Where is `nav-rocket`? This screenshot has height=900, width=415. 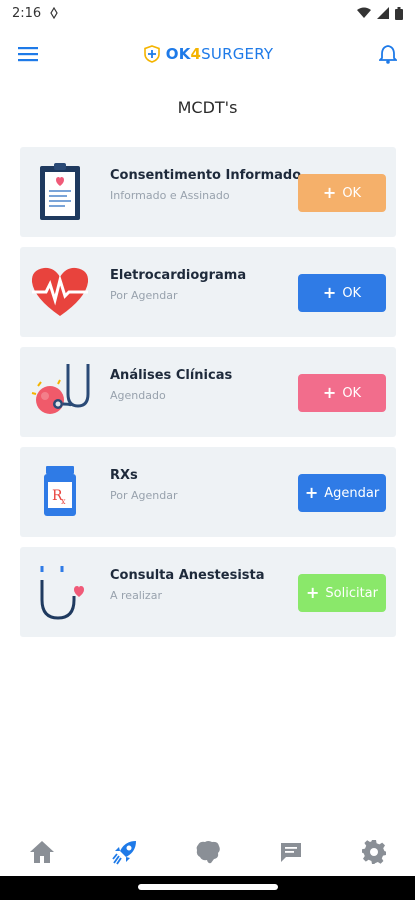
nav-rocket is located at coordinates (125, 852).